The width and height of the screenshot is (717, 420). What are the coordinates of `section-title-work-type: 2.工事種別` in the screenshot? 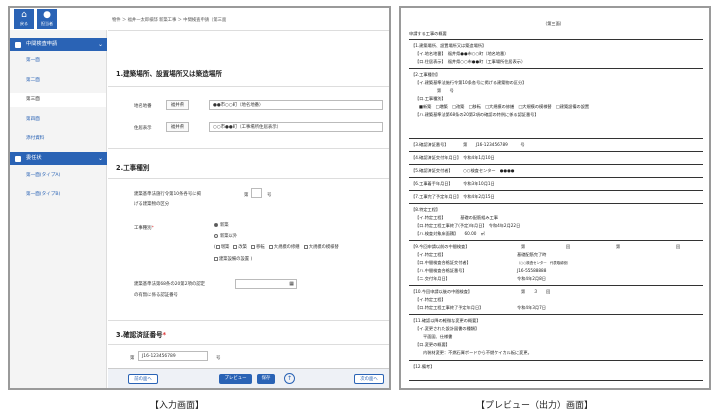 It's located at (133, 168).